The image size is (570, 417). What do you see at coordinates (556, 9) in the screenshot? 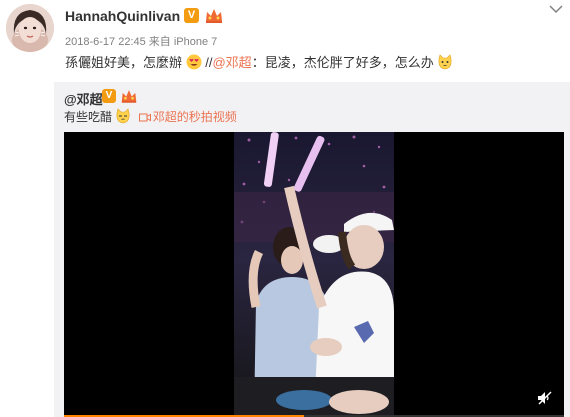
I see `chevron-down-icon` at bounding box center [556, 9].